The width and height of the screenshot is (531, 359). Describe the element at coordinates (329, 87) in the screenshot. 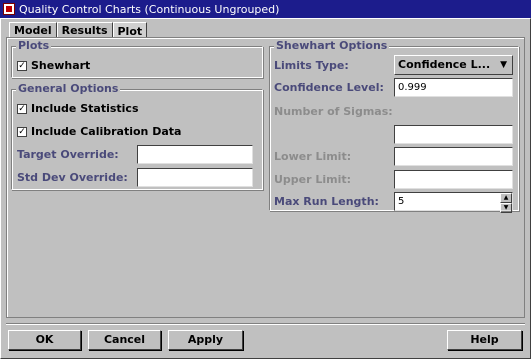

I see `confidence-level-label: Confidence Level:` at that location.